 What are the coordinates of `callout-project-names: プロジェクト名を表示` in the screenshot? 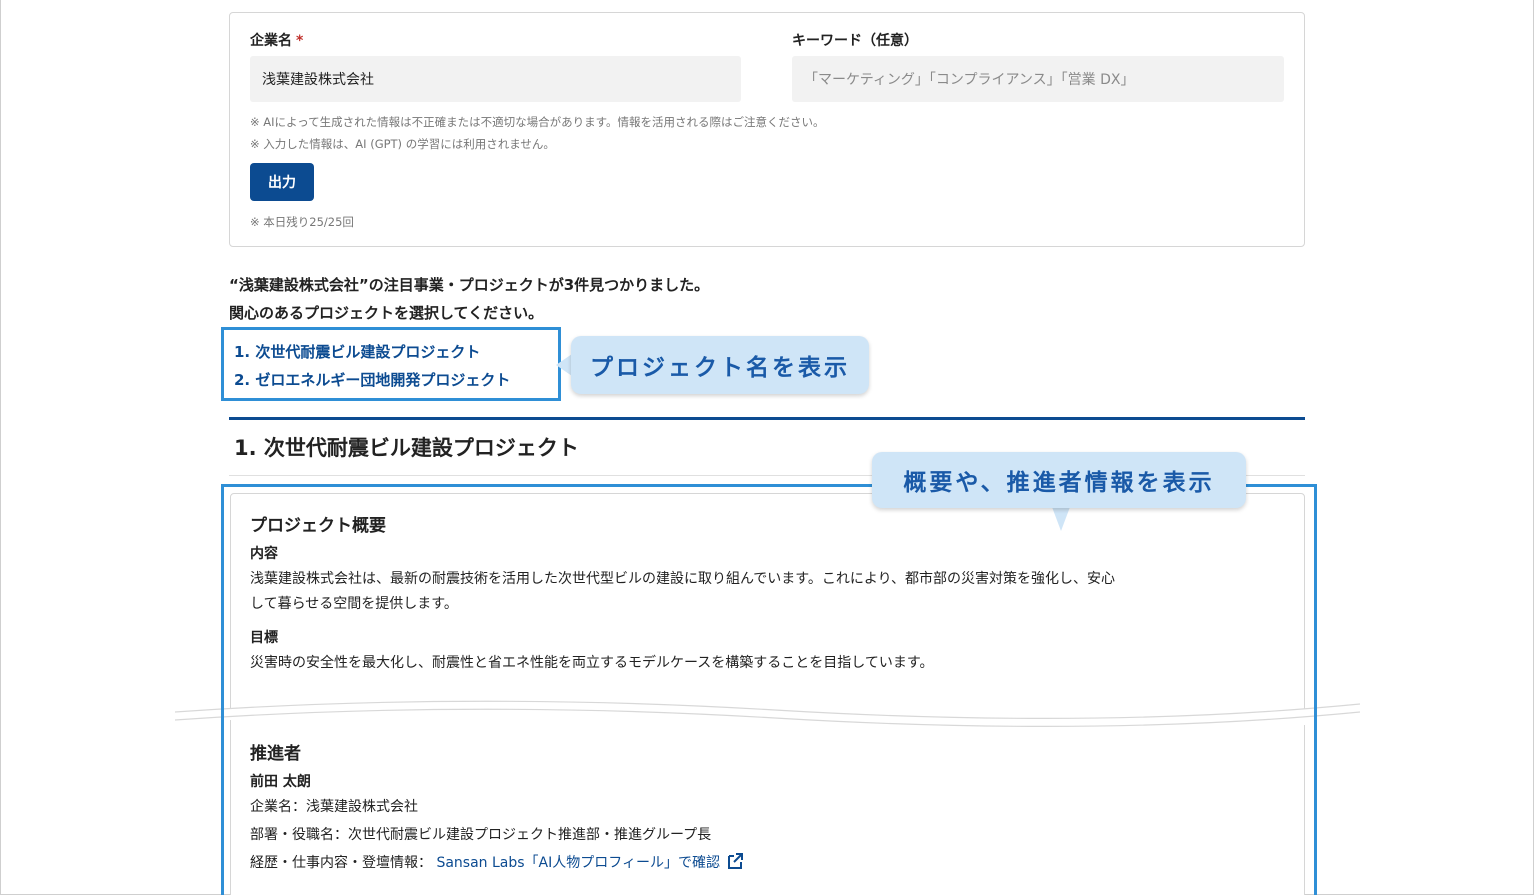 It's located at (720, 365).